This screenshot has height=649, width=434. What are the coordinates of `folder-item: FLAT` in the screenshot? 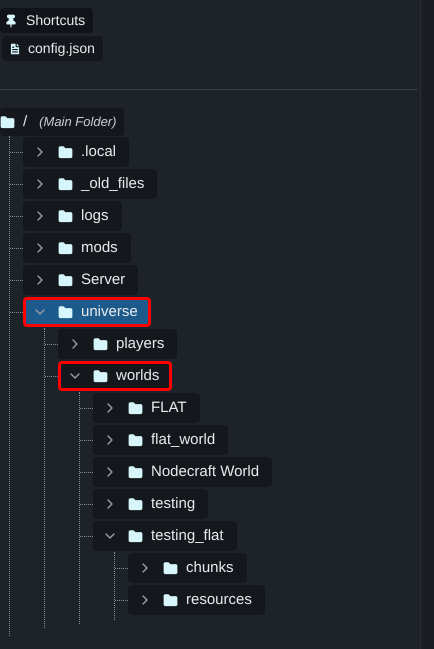 It's located at (146, 408).